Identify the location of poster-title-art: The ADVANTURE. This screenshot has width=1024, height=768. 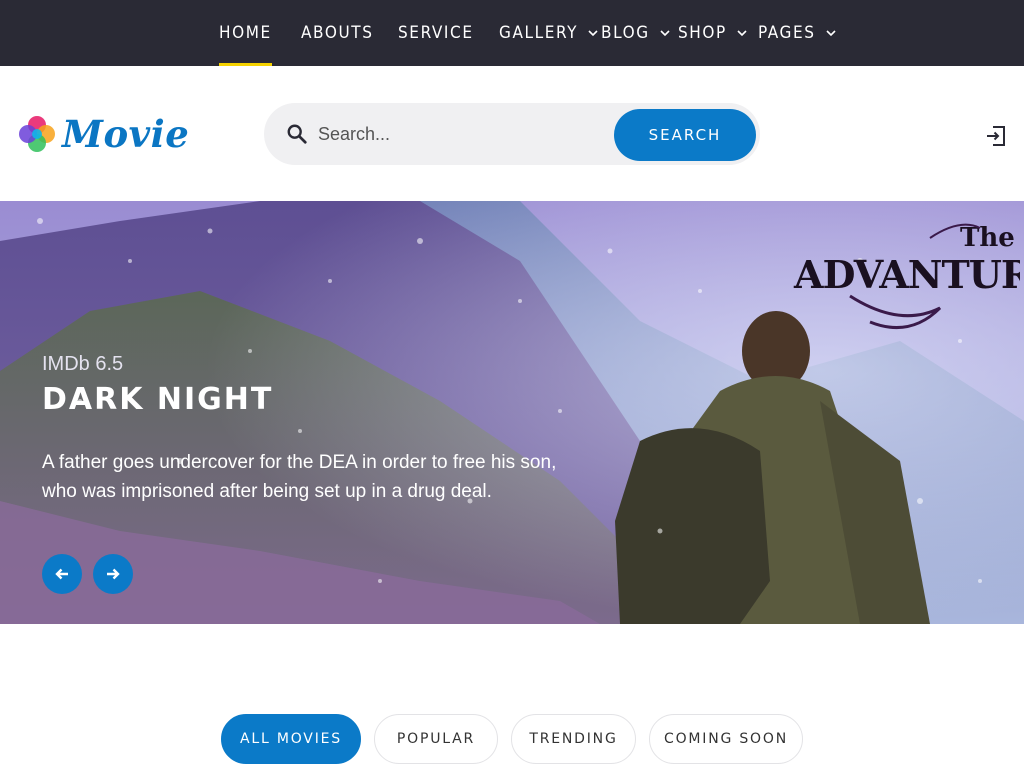
(906, 276).